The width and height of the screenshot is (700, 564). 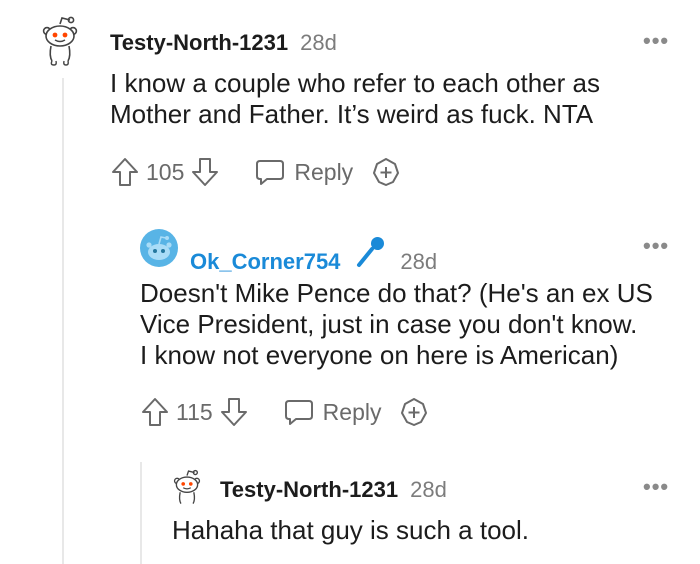 I want to click on vote-count: 115, so click(x=194, y=411).